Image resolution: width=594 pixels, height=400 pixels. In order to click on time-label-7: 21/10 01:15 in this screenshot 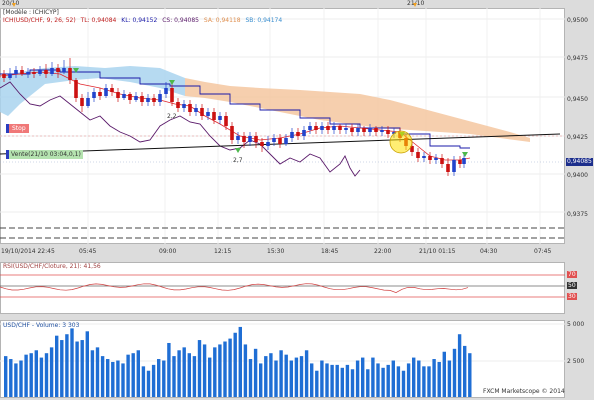, I will do `click(437, 251)`.